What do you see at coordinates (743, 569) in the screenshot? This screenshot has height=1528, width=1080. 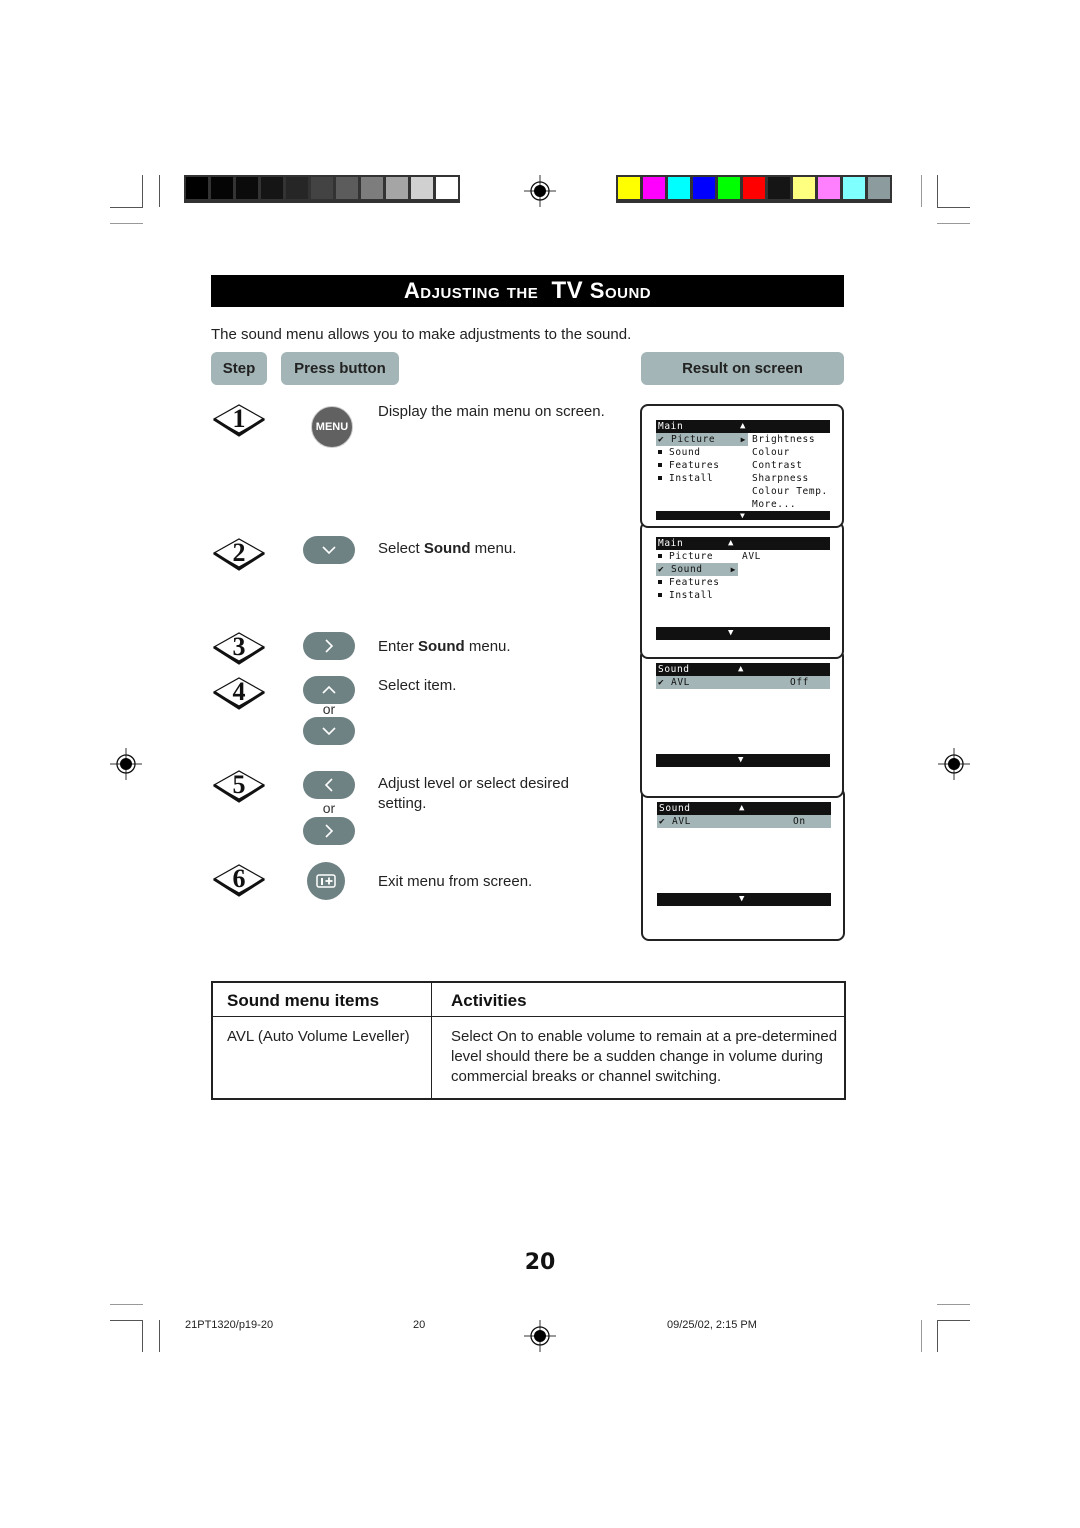 I see `osd-main-menu: Main ▲ Picture AVL ✔ Sound ▶ Features Install` at bounding box center [743, 569].